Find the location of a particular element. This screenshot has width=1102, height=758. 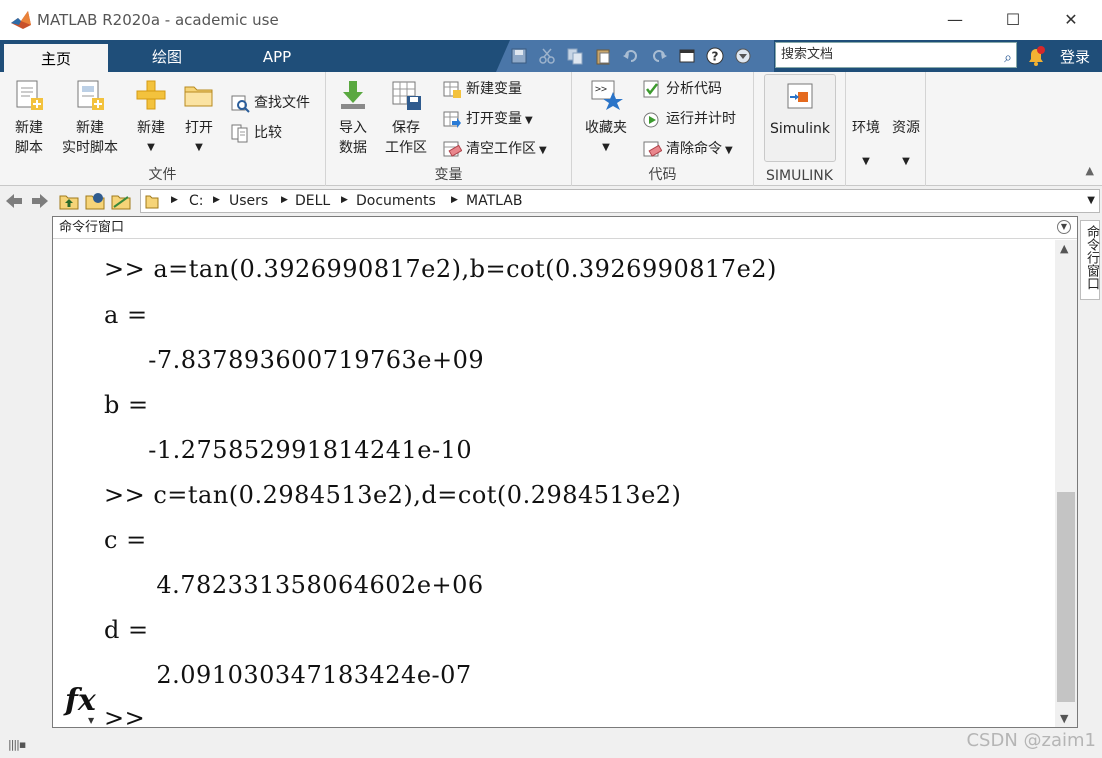

clear-workspace-label: 清空工作区 is located at coordinates (501, 149).